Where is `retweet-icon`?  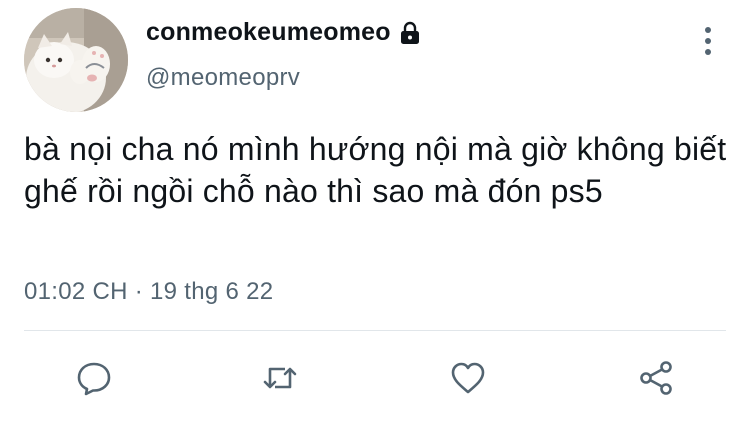
retweet-icon is located at coordinates (280, 378).